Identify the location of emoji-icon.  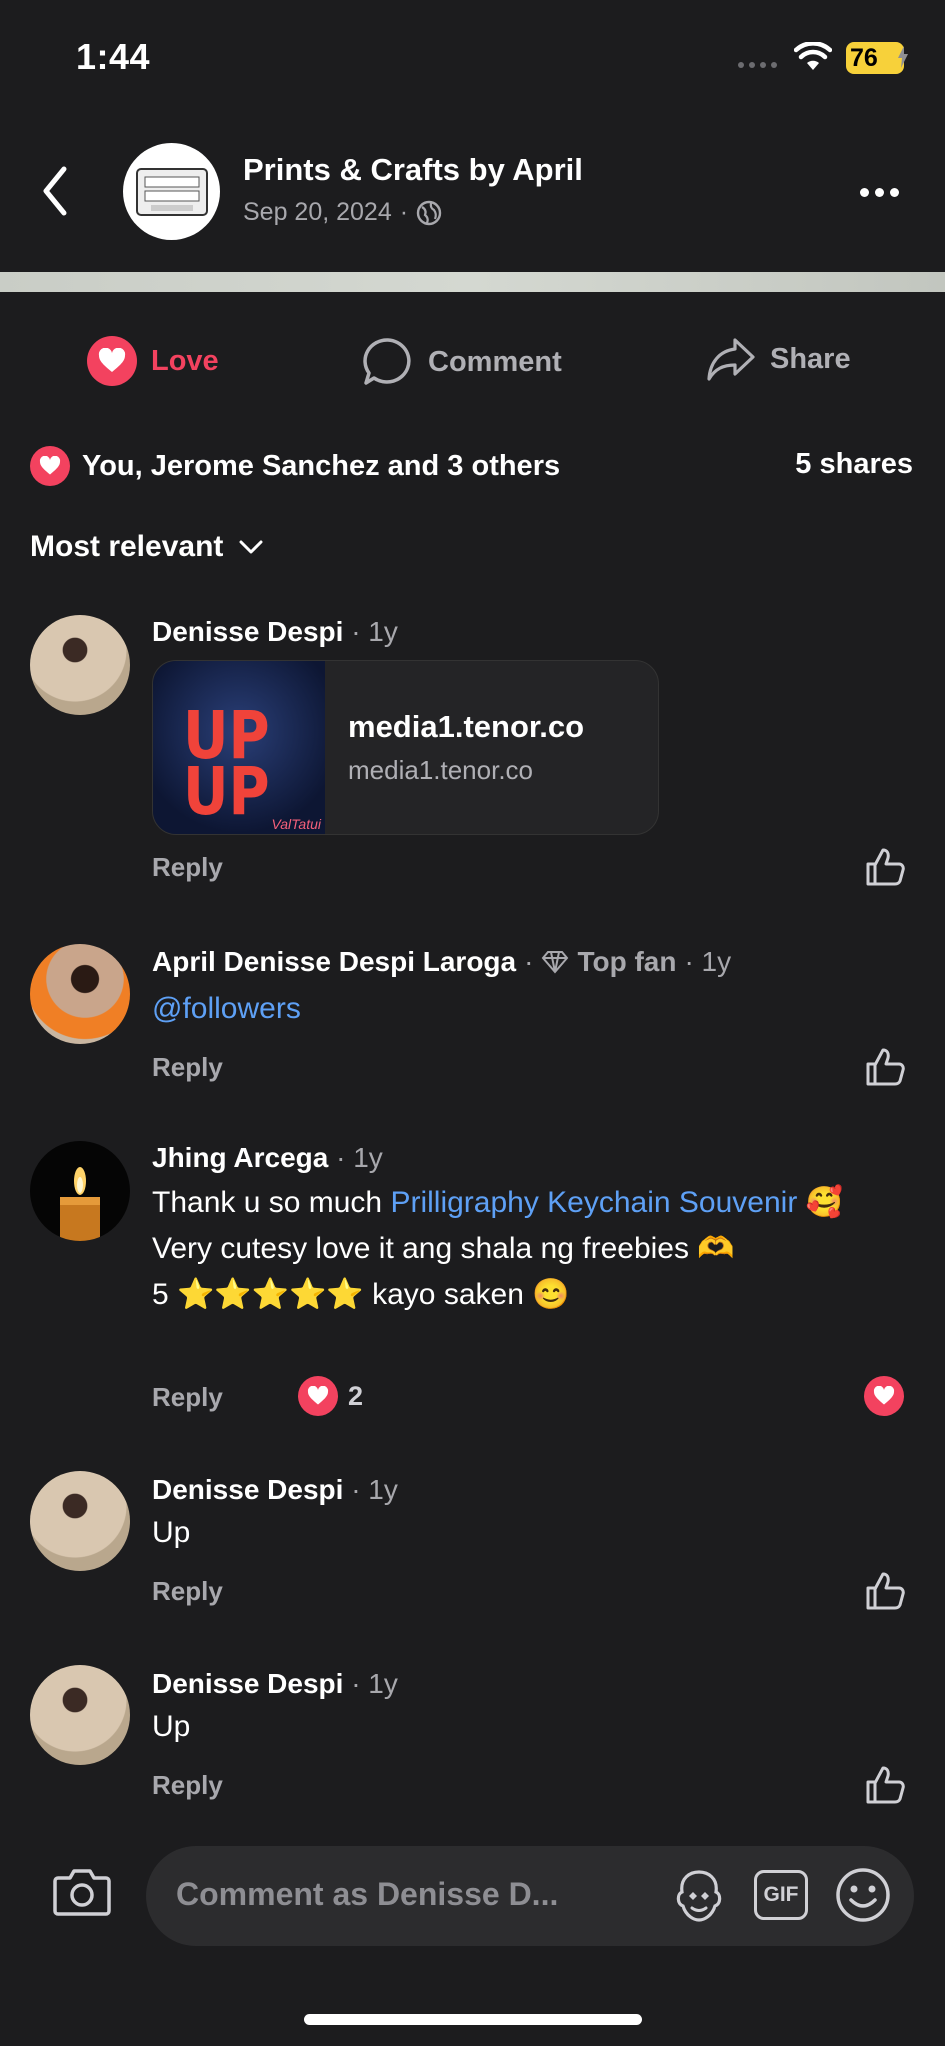
(863, 1895).